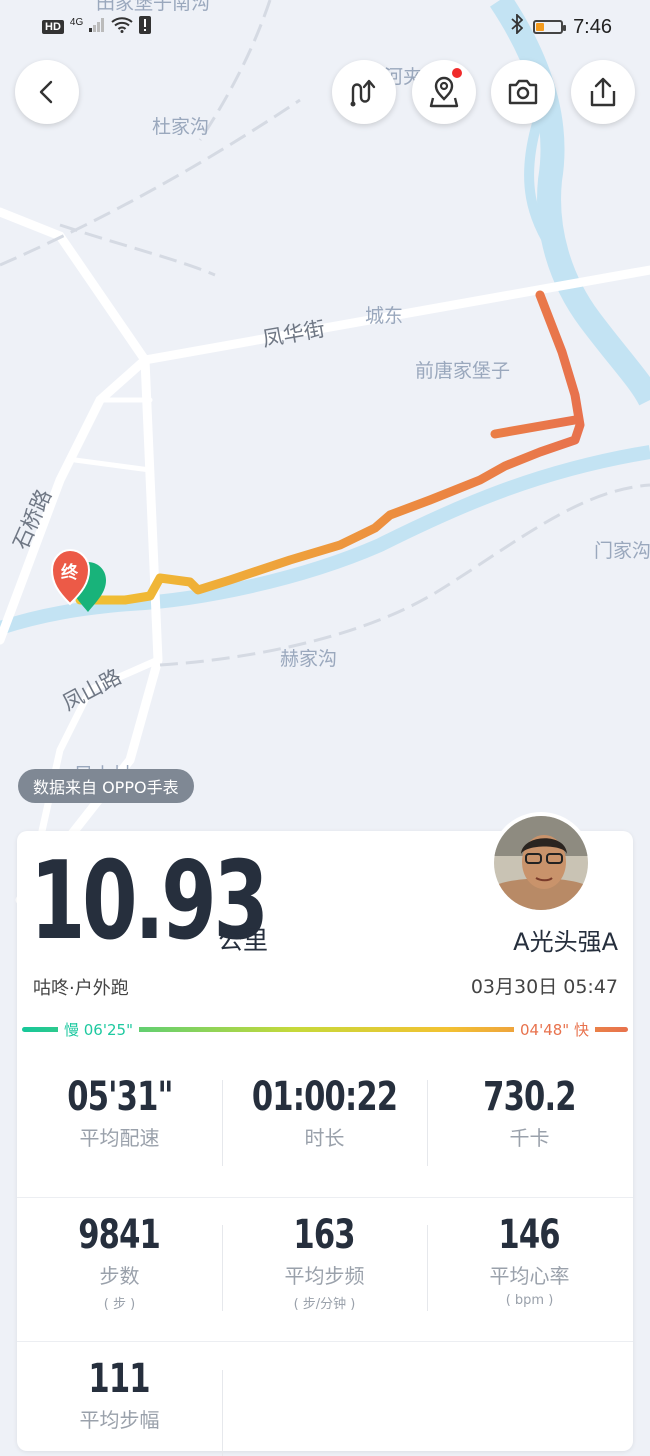 This screenshot has width=650, height=1456. I want to click on user-photo, so click(541, 863).